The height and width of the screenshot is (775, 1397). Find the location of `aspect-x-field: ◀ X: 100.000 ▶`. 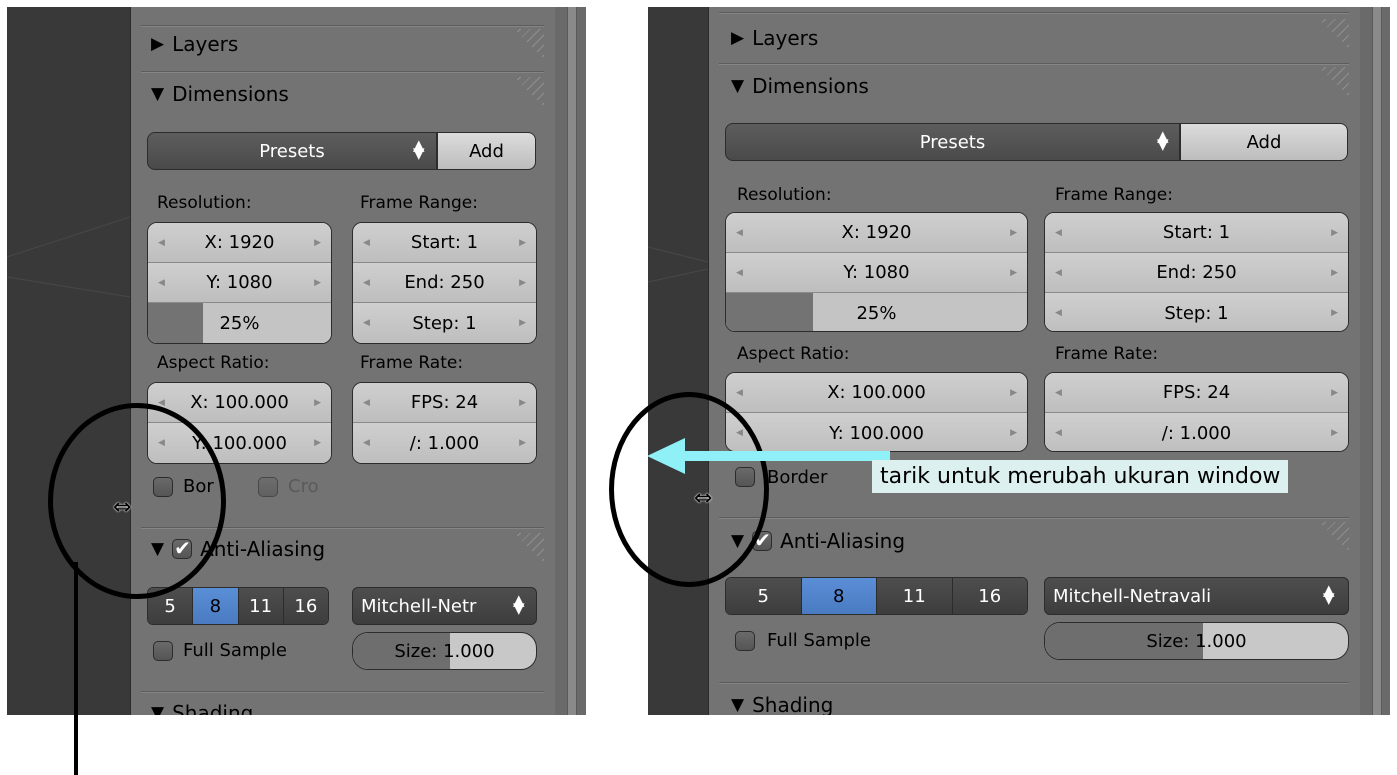

aspect-x-field: ◀ X: 100.000 ▶ is located at coordinates (876, 393).